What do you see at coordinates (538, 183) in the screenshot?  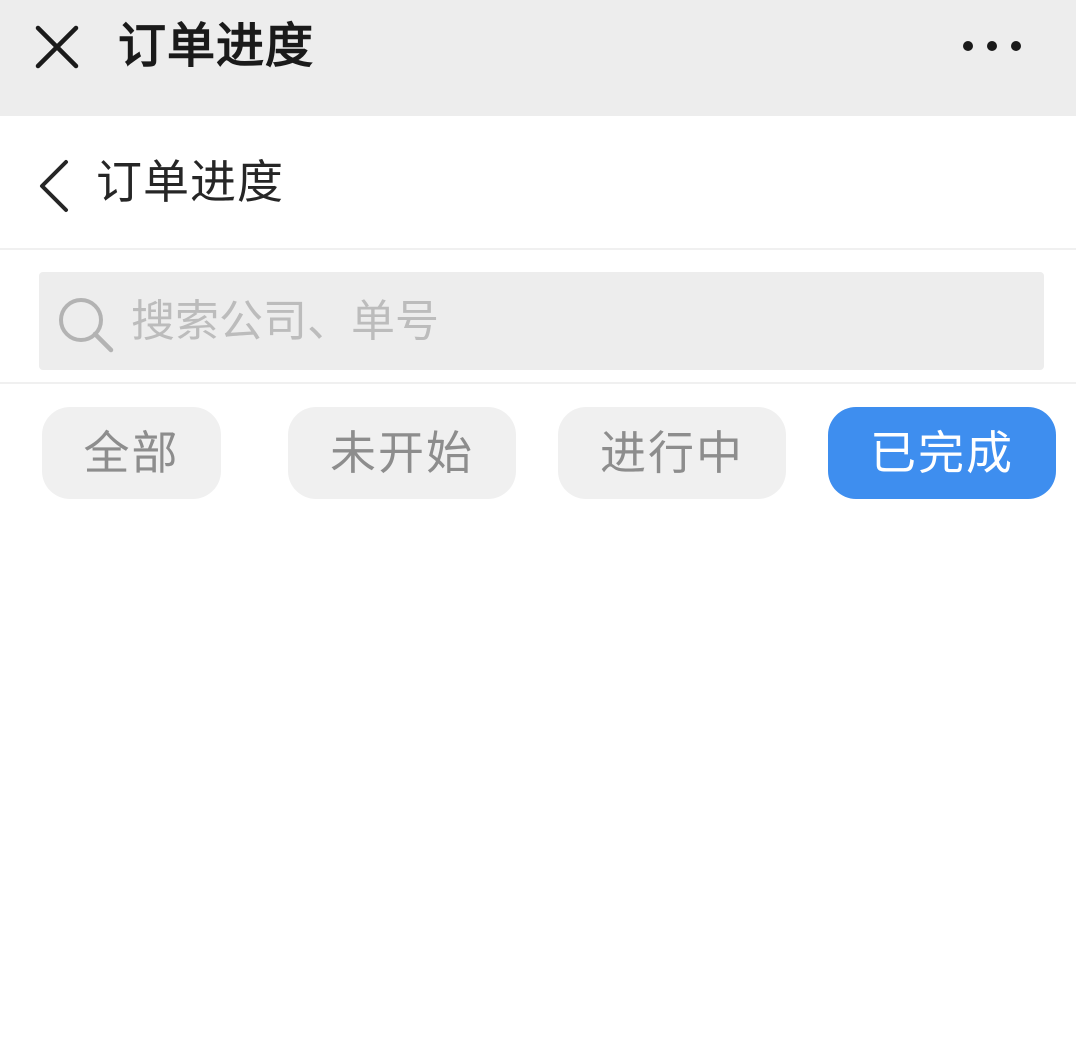 I see `page-header: 订单进度` at bounding box center [538, 183].